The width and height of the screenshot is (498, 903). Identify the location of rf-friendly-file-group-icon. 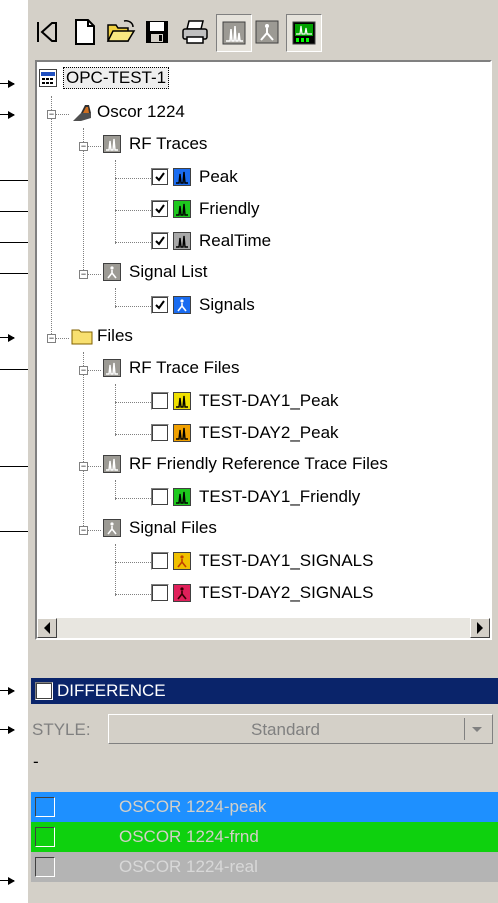
(112, 464).